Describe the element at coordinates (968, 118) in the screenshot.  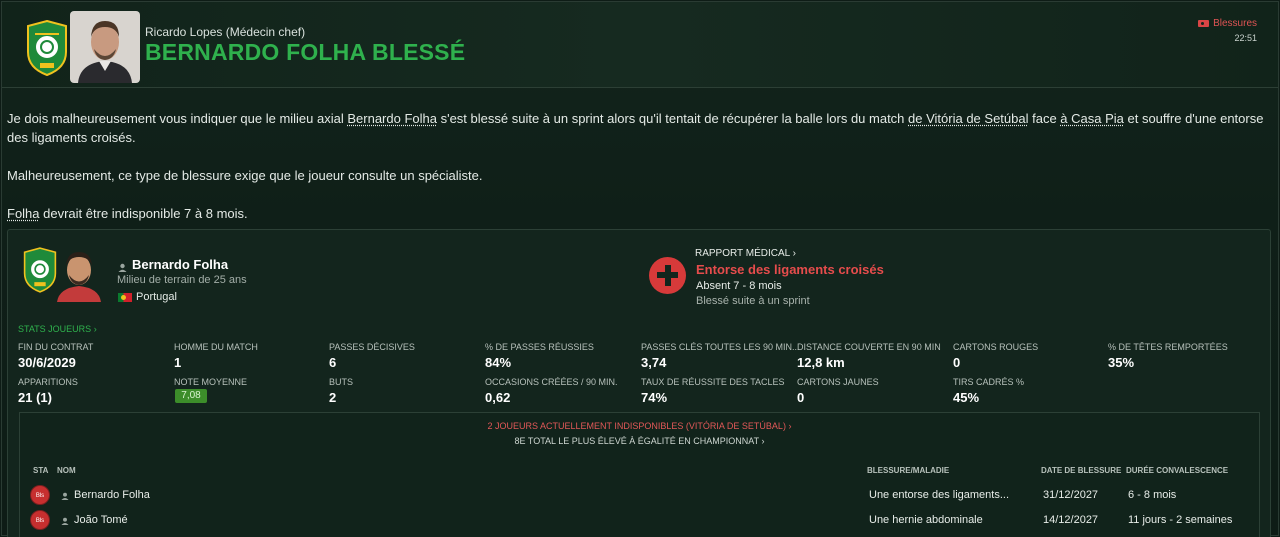
I see `team-link: de Vitória de Setúbal` at that location.